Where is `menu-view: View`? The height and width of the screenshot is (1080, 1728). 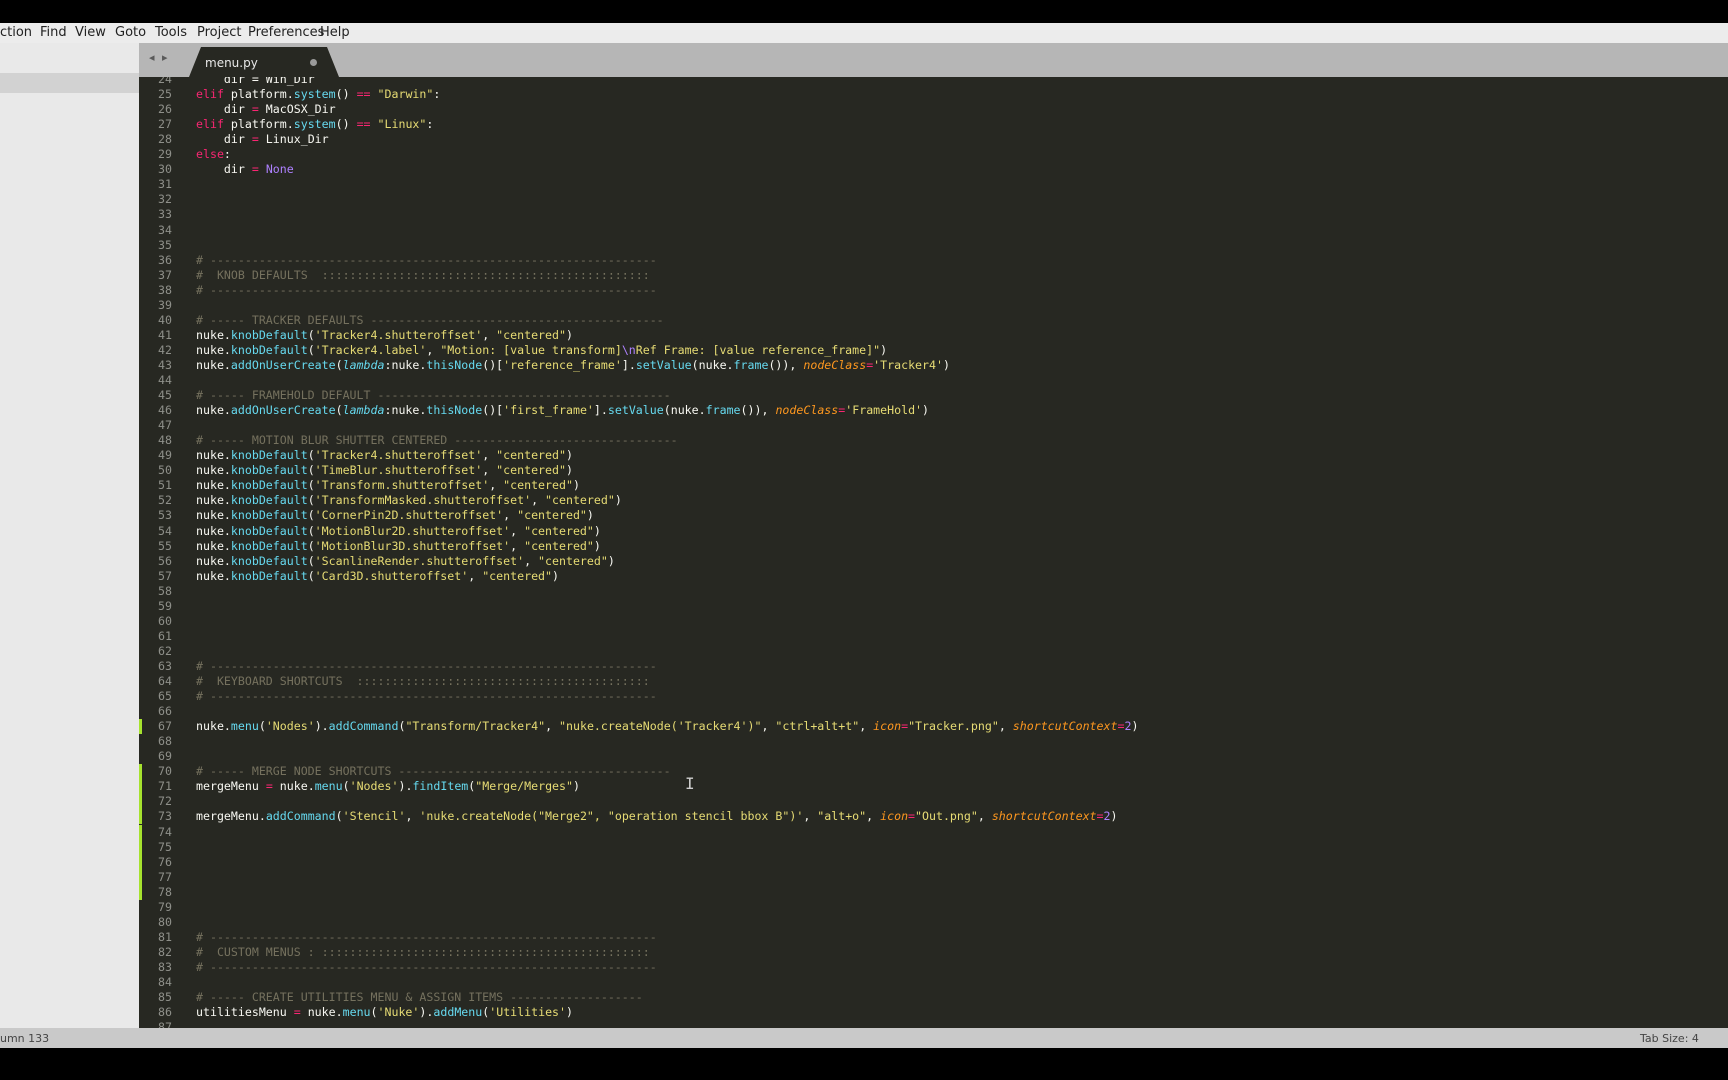
menu-view: View is located at coordinates (90, 32).